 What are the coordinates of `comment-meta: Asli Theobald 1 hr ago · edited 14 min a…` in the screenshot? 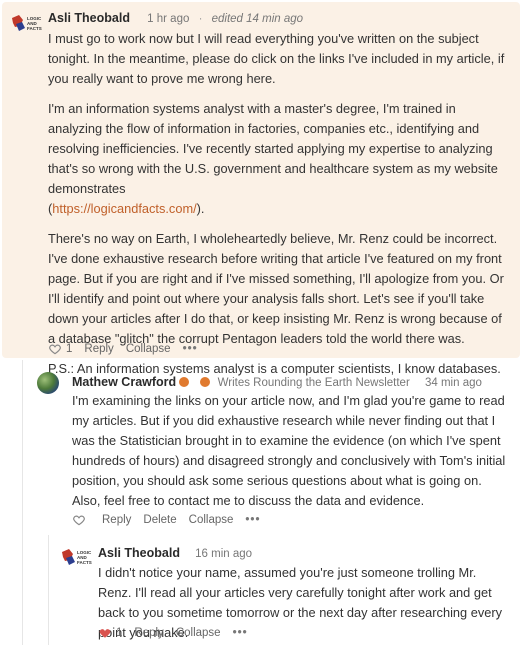 It's located at (176, 18).